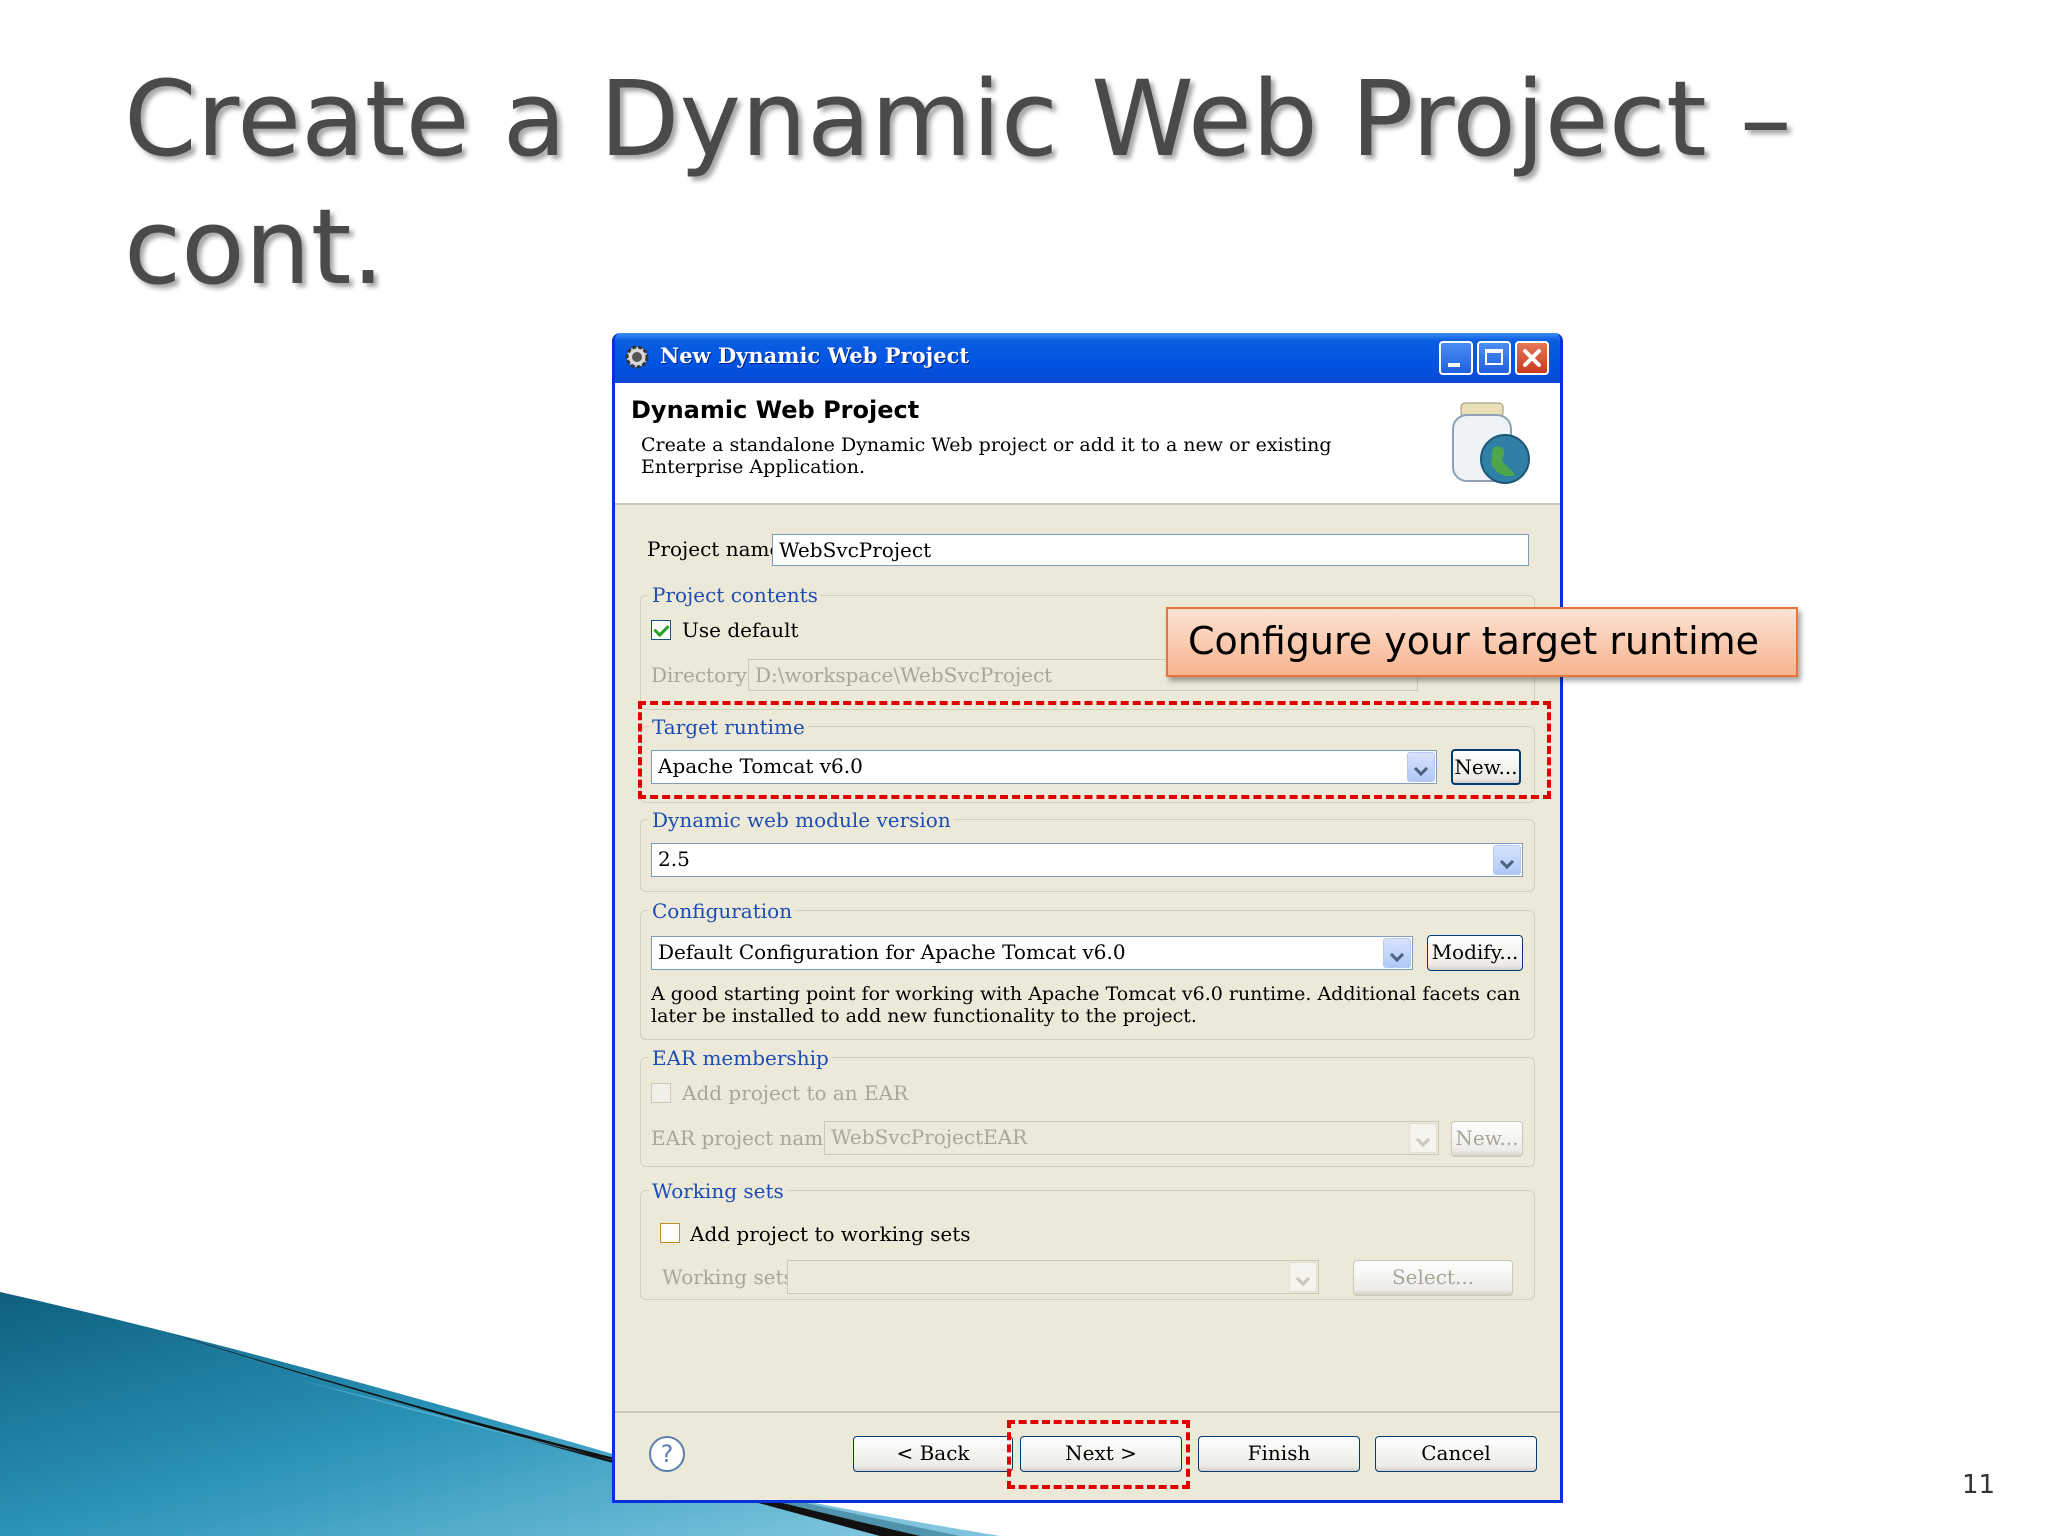 The width and height of the screenshot is (2048, 1536). What do you see at coordinates (1087, 1412) in the screenshot?
I see `footer-divider` at bounding box center [1087, 1412].